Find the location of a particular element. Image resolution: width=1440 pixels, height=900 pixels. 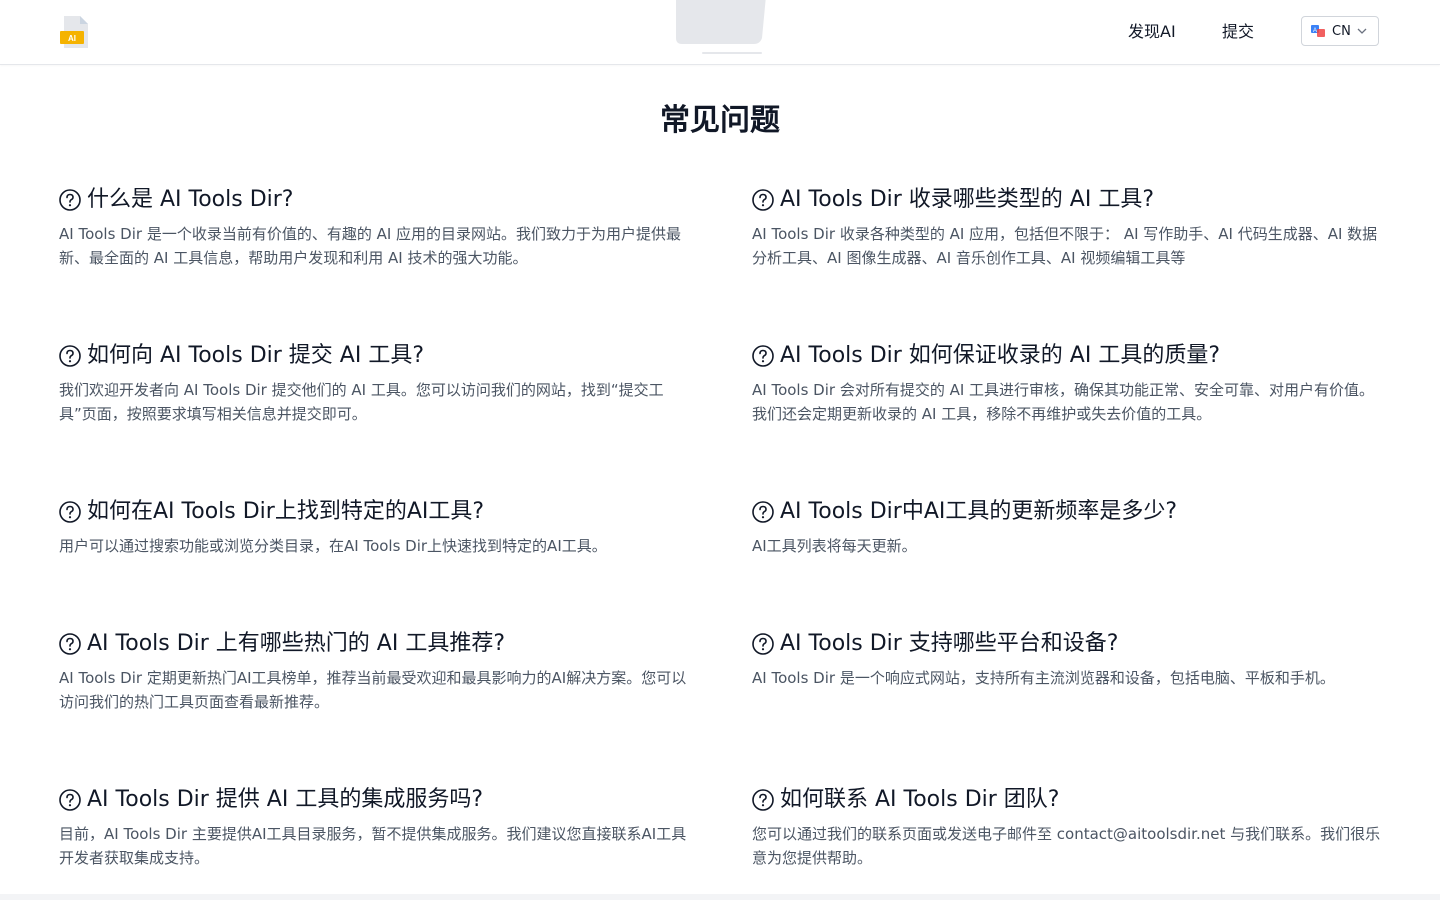

faq-question: 如何向 AI Tools Dir 提交 AI 工具? is located at coordinates (375, 356).